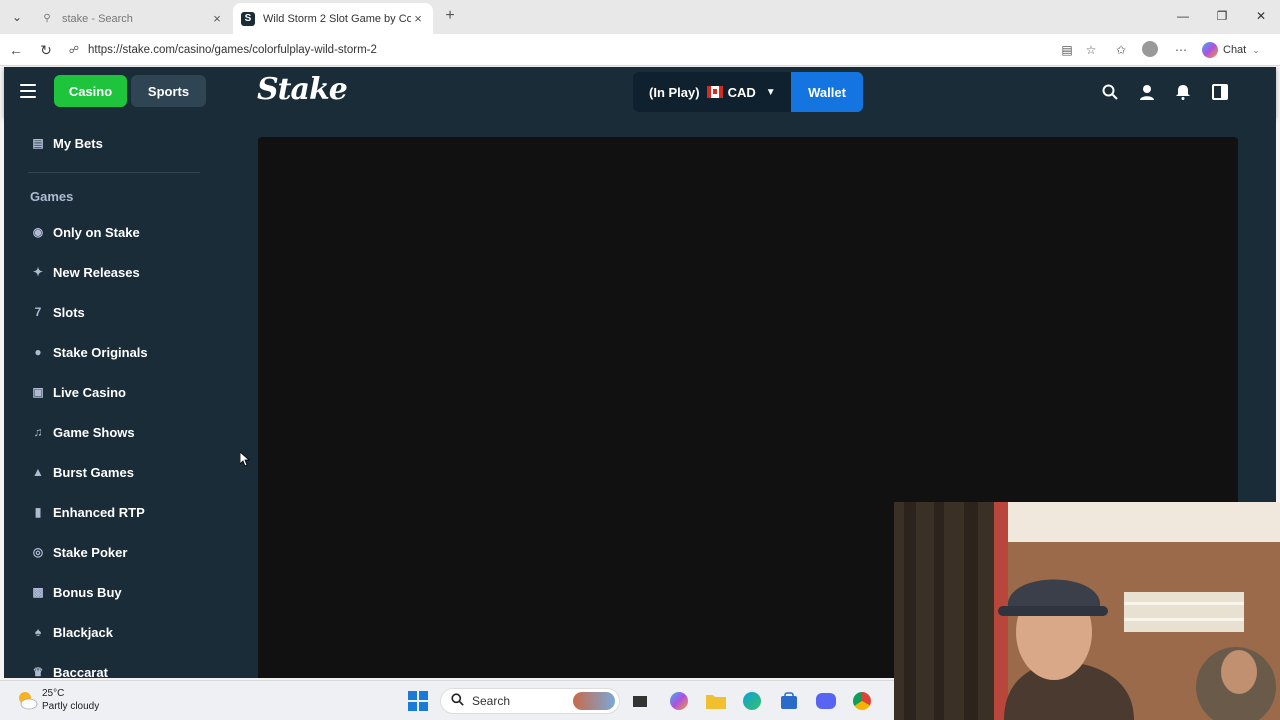 Image resolution: width=1280 pixels, height=720 pixels. I want to click on cards-icon: ♠, so click(38, 632).